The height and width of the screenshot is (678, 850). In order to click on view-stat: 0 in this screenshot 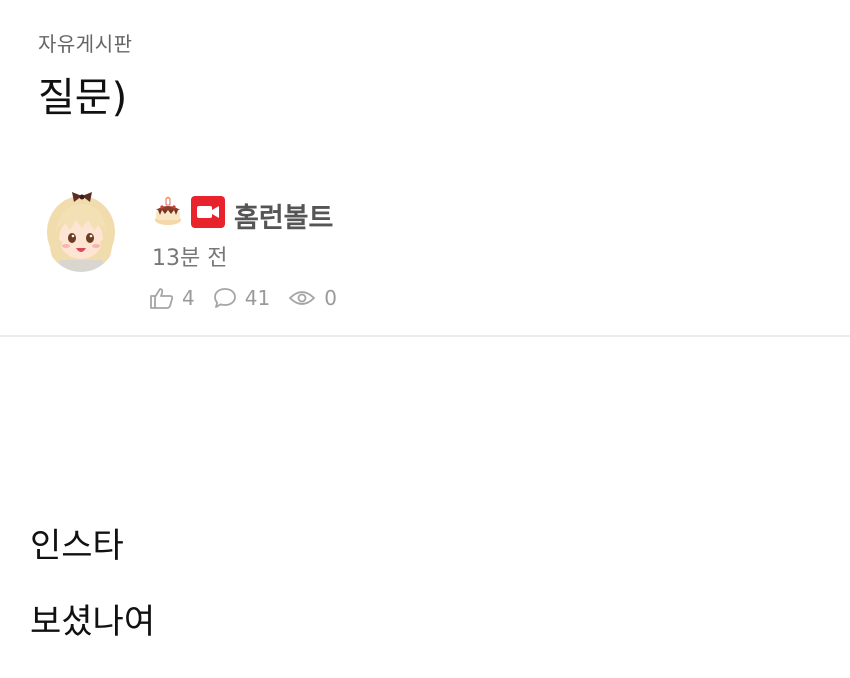, I will do `click(312, 298)`.